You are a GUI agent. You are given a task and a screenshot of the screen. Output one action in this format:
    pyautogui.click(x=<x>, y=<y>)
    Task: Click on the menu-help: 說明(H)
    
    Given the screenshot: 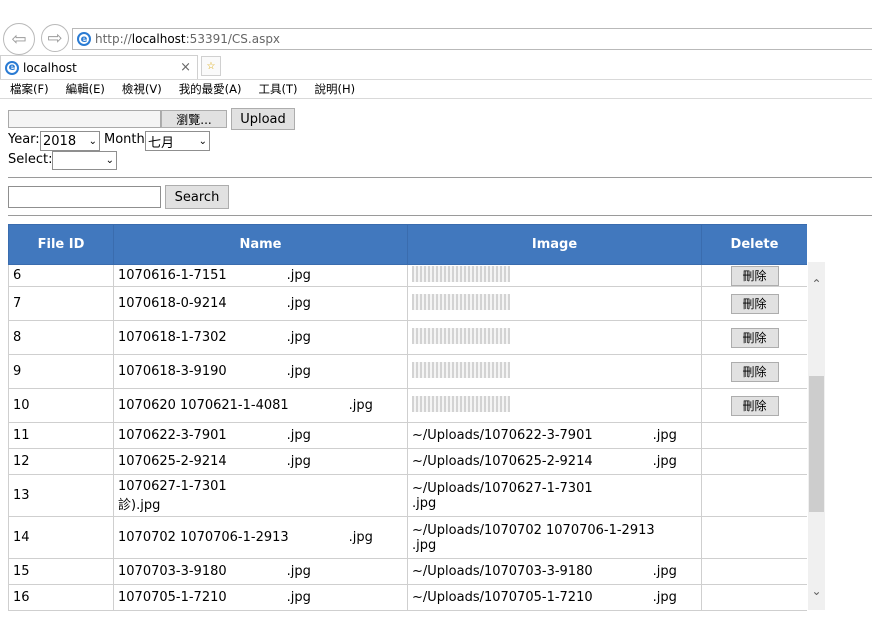 What is the action you would take?
    pyautogui.click(x=334, y=89)
    